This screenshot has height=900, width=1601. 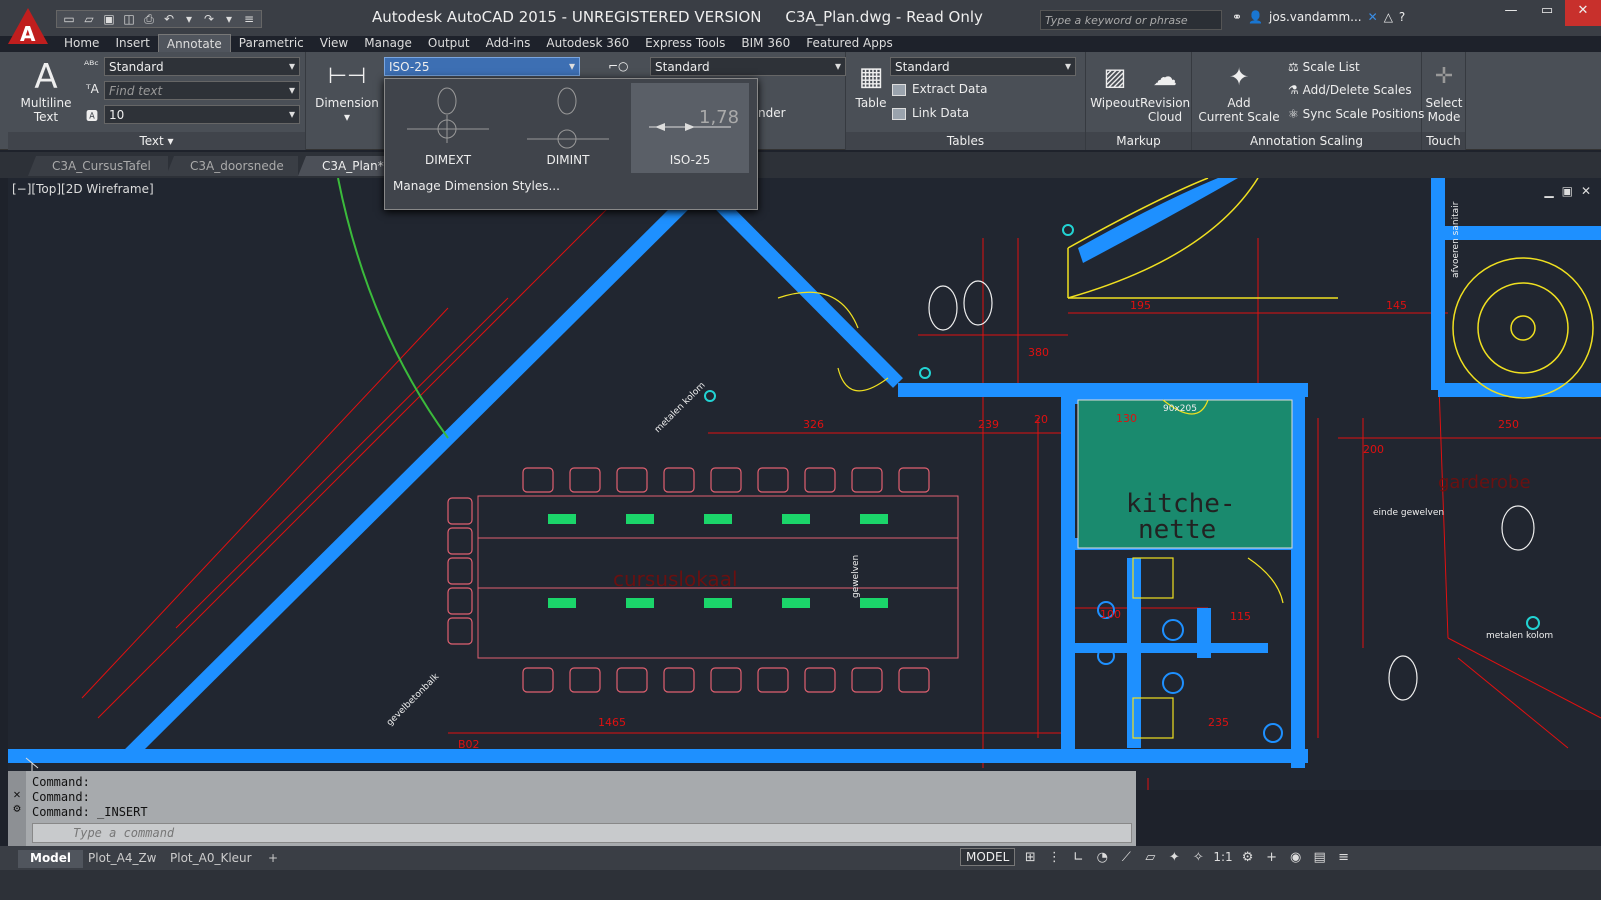 What do you see at coordinates (1547, 13) in the screenshot?
I see `restore-button: ▭` at bounding box center [1547, 13].